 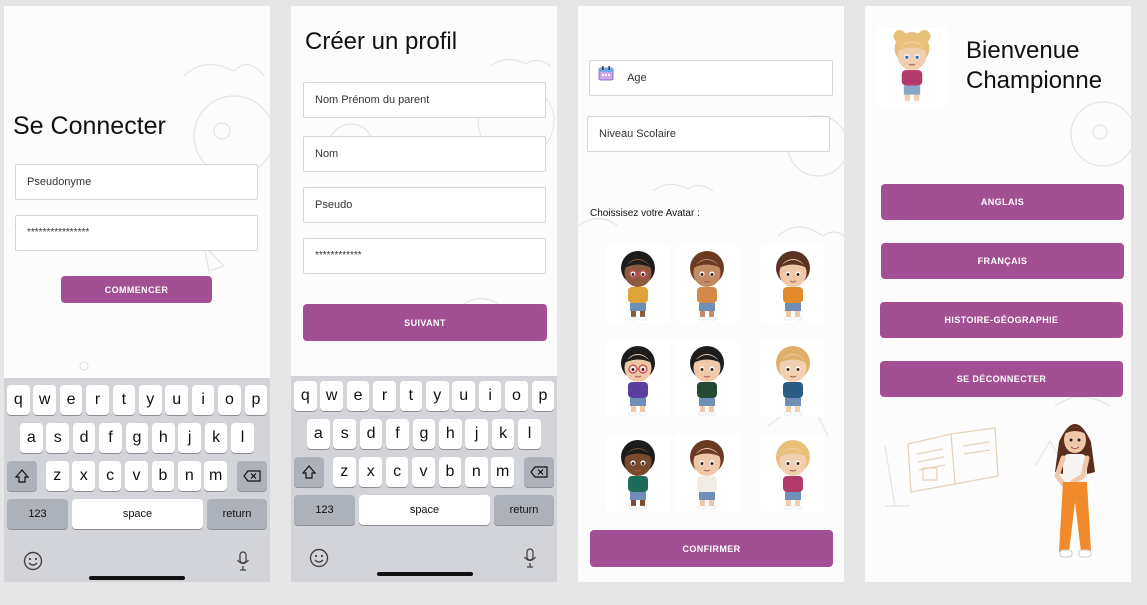 What do you see at coordinates (1074, 491) in the screenshot?
I see `mascot-girl-illustration` at bounding box center [1074, 491].